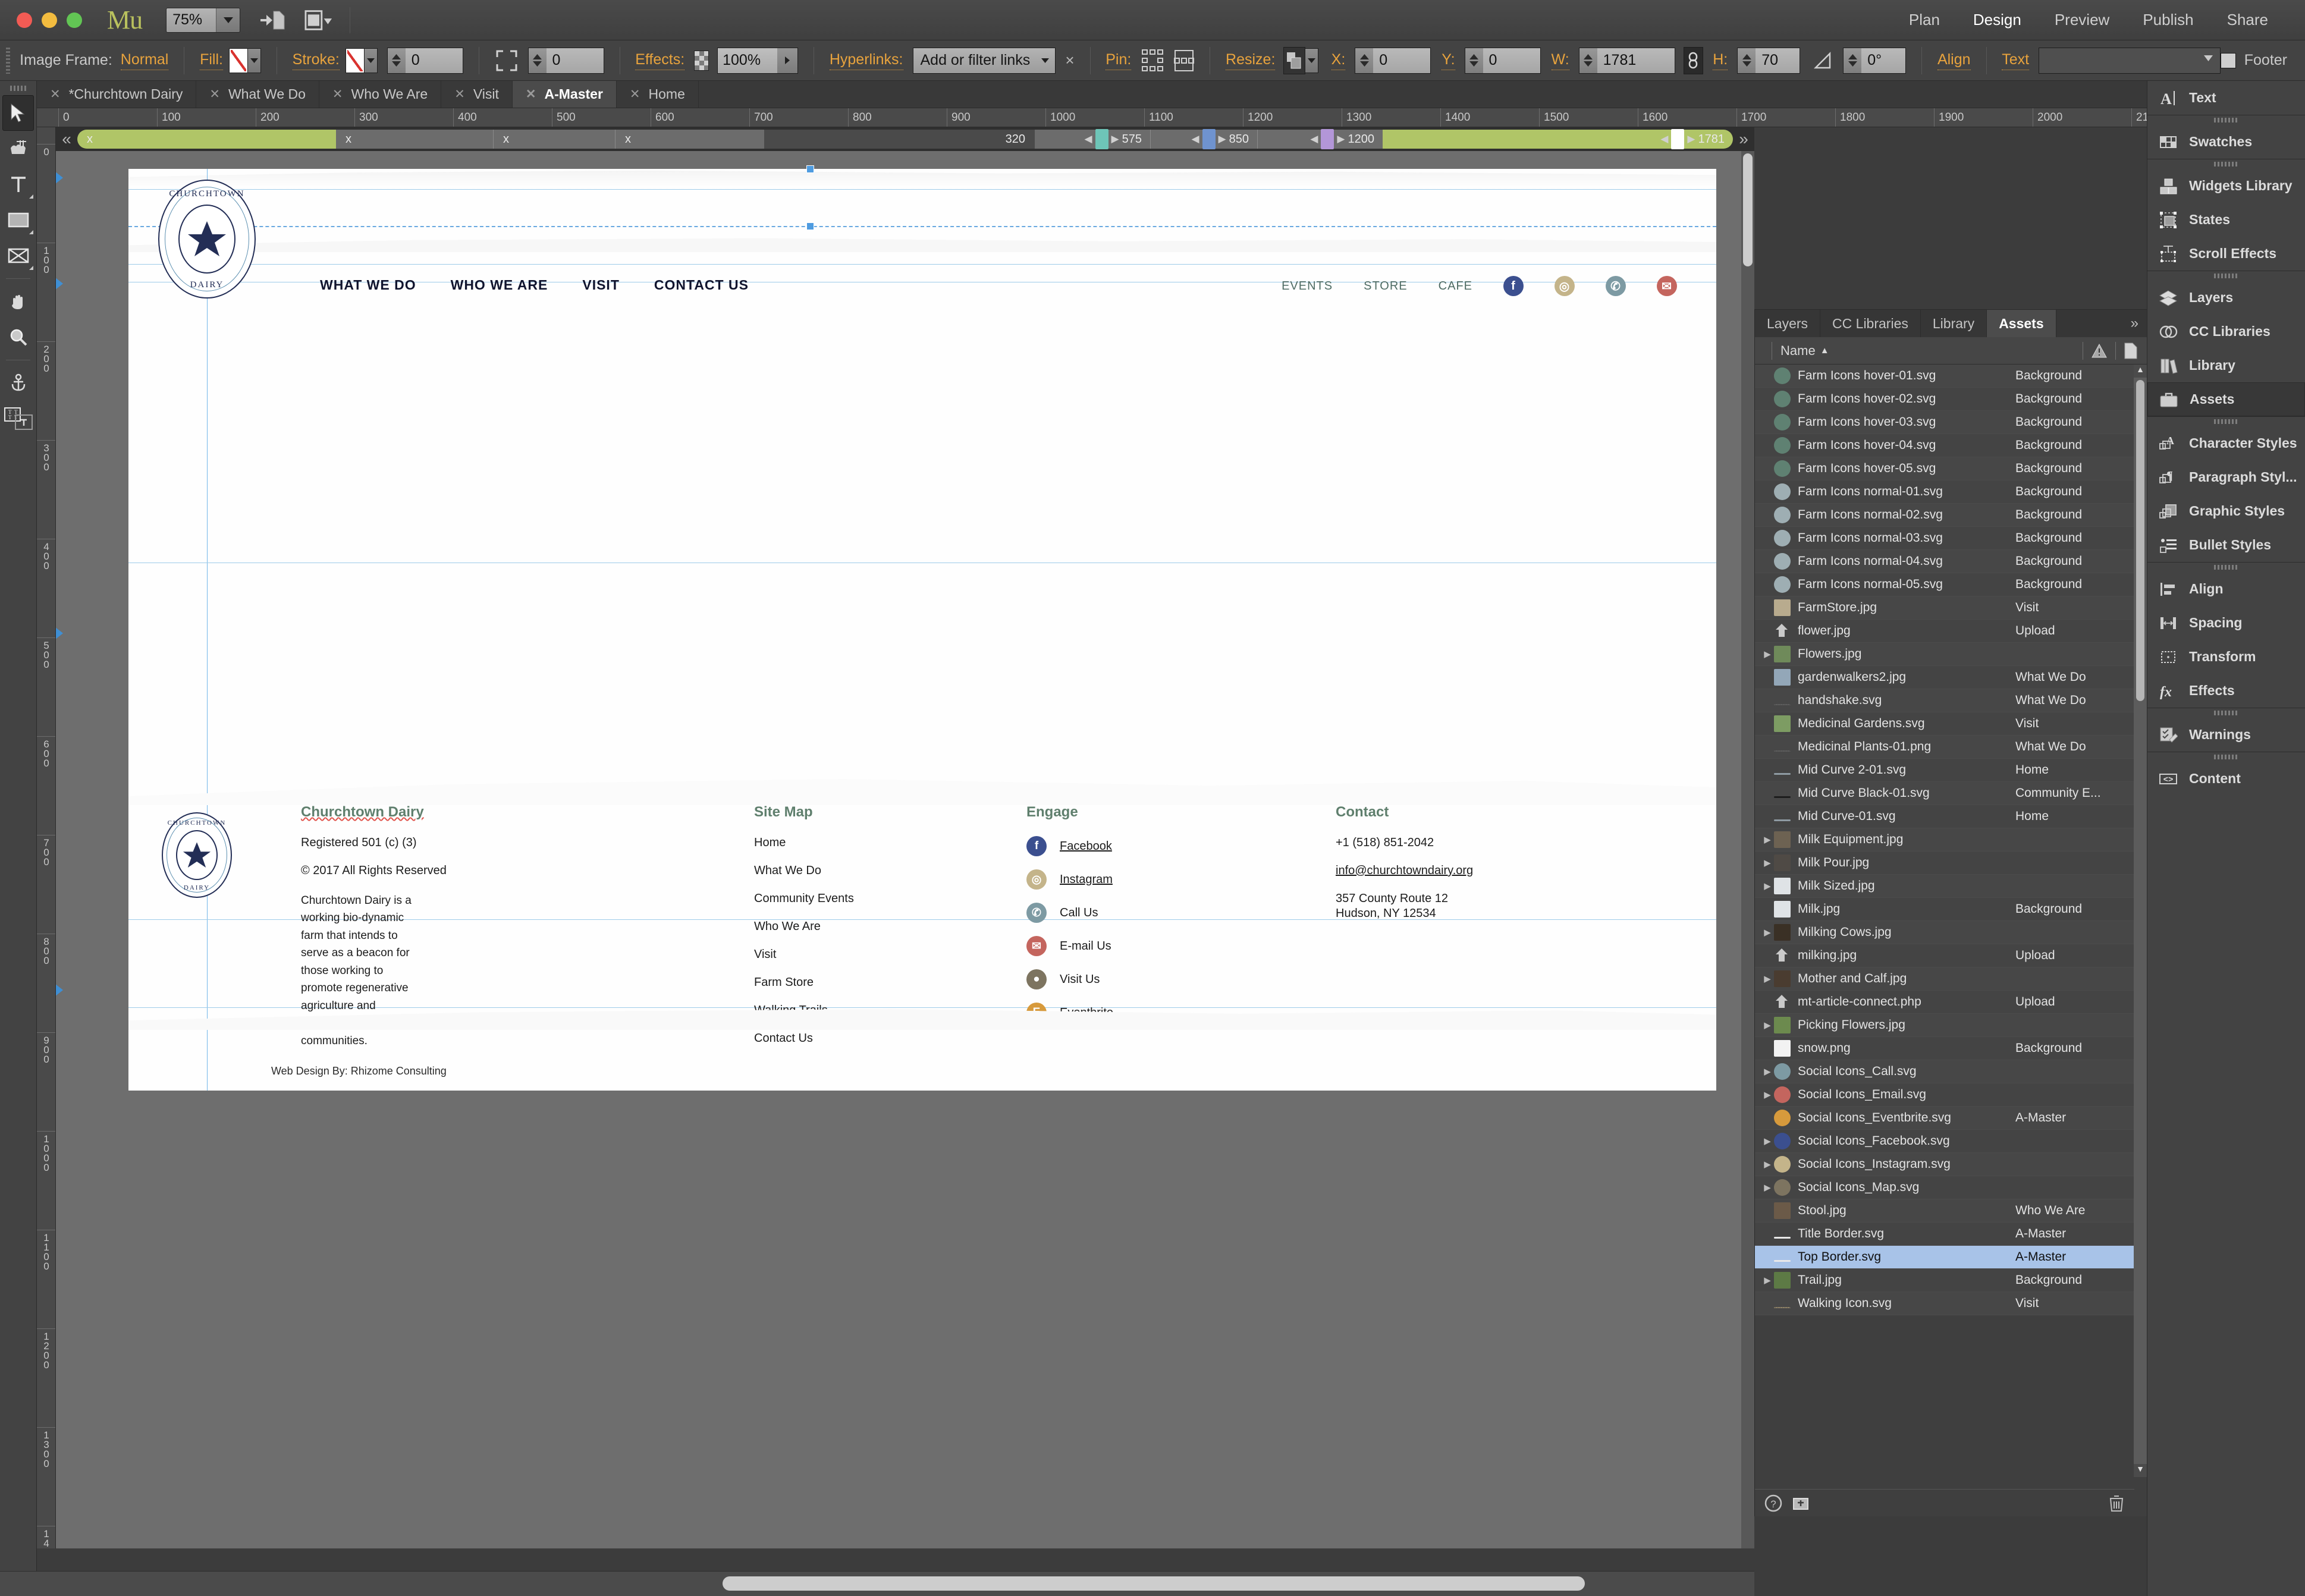 This screenshot has width=2305, height=1596. What do you see at coordinates (1115, 946) in the screenshot?
I see `engage-row-email: ✉ E-mail Us` at bounding box center [1115, 946].